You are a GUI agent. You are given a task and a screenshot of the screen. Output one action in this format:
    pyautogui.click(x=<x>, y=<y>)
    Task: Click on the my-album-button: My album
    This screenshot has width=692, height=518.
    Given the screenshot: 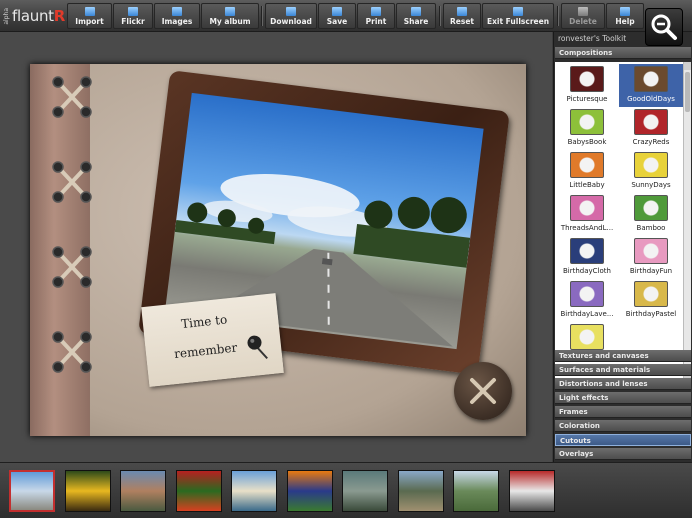 What is the action you would take?
    pyautogui.click(x=230, y=16)
    